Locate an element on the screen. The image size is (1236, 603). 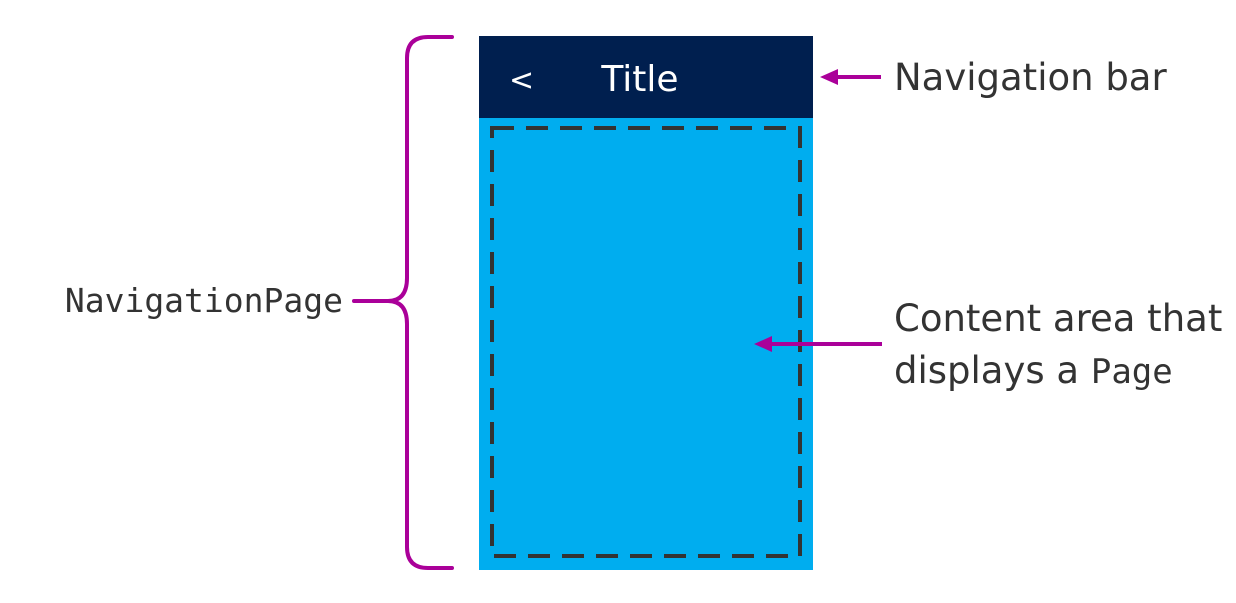
navigation-bar-arrow is located at coordinates (850, 77).